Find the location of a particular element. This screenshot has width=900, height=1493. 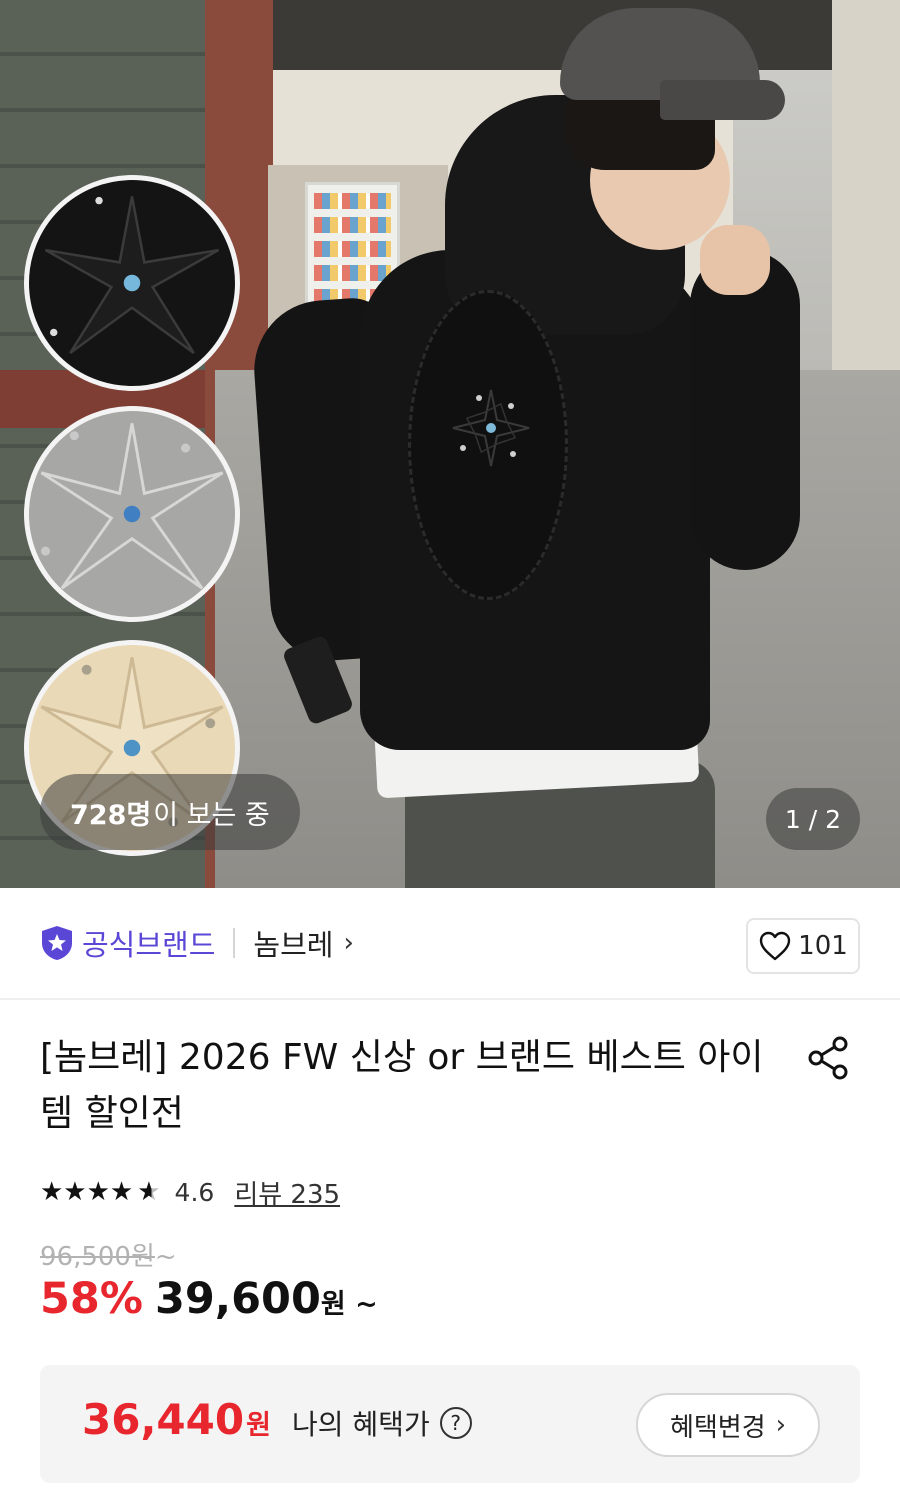

question-icon: ? is located at coordinates (455, 1423).